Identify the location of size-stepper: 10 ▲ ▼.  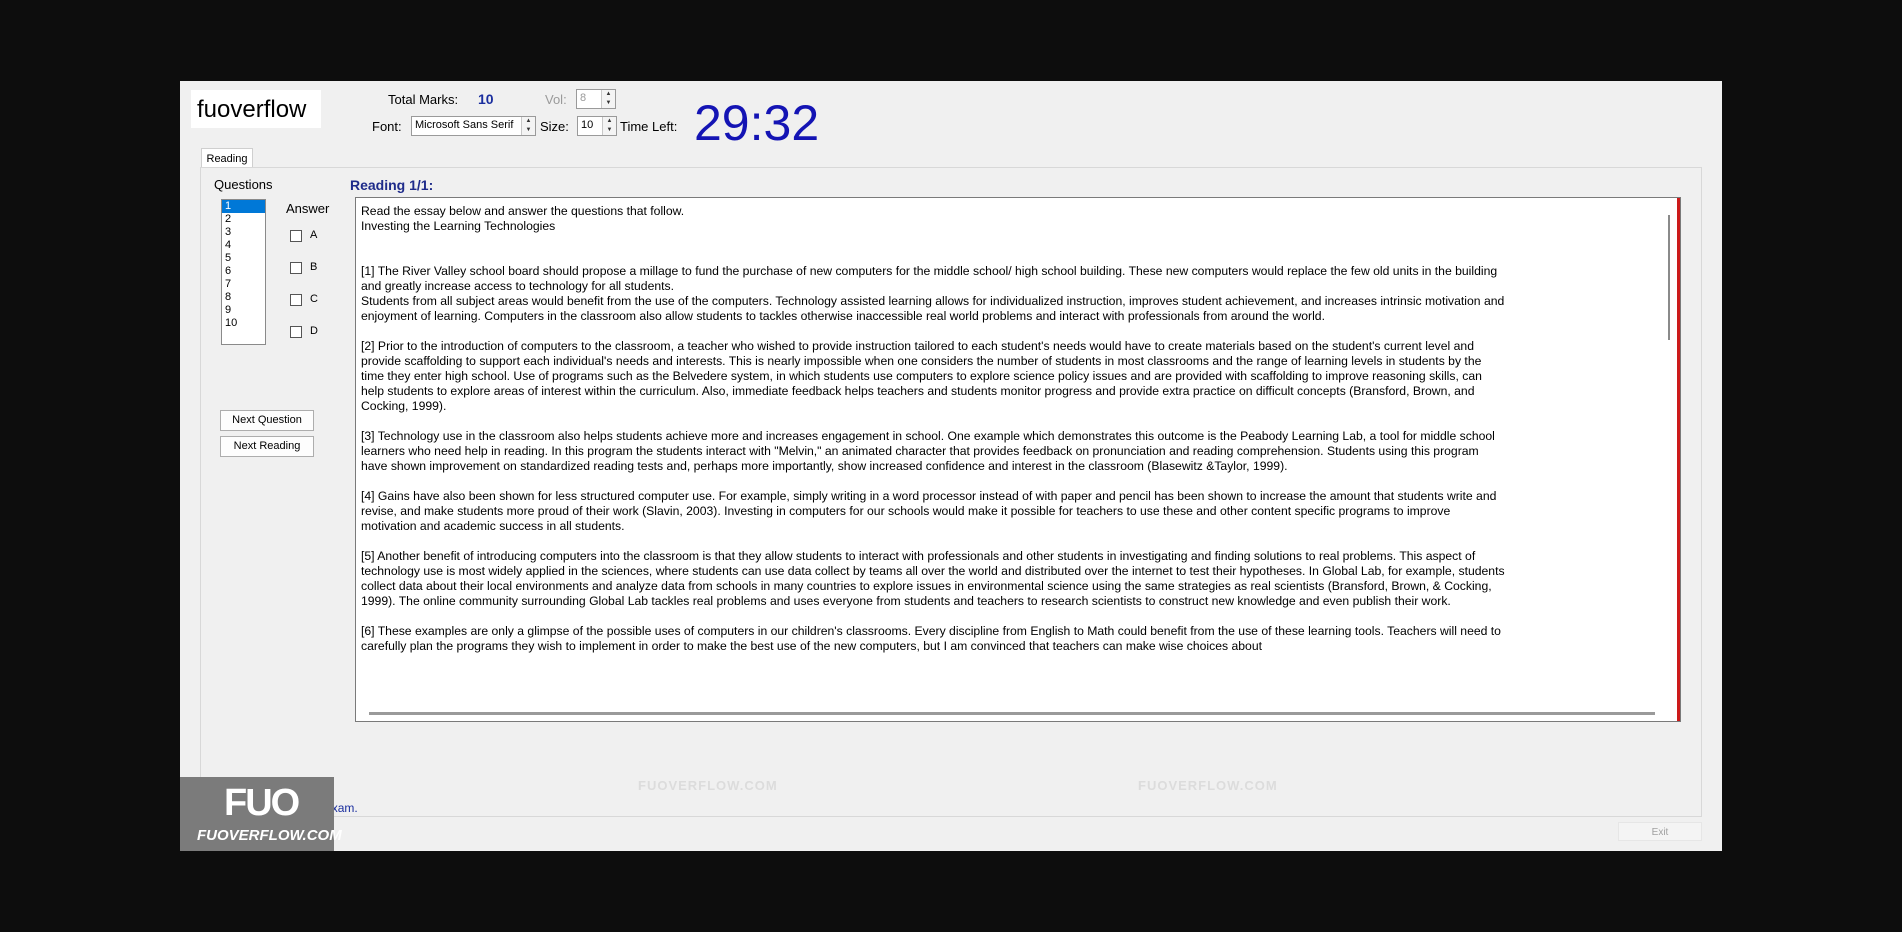
(597, 126).